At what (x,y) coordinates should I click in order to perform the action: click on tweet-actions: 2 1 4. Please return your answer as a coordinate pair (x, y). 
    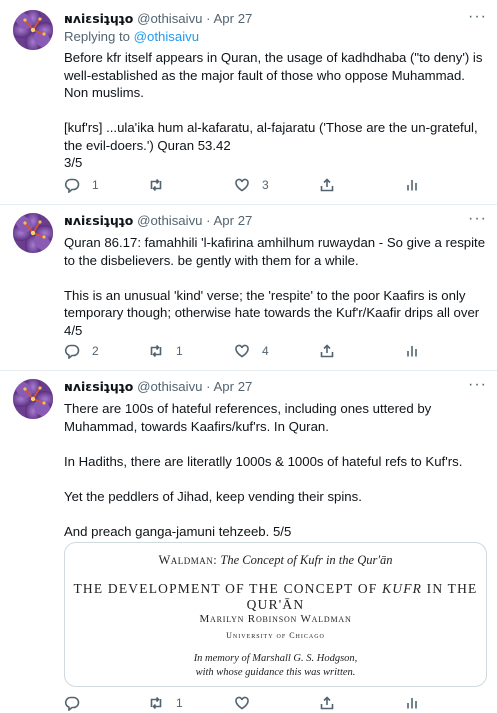
    Looking at the image, I should click on (244, 351).